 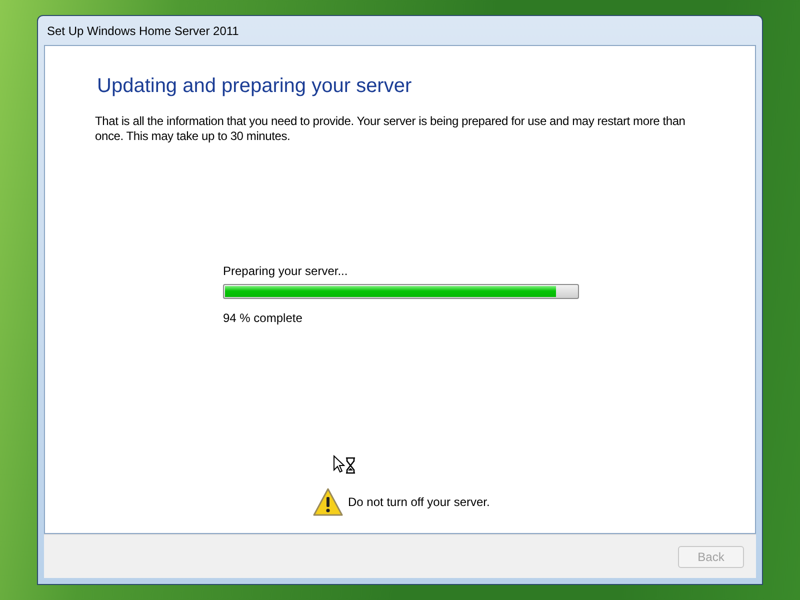 I want to click on warning-text: Do not turn off your server., so click(x=419, y=502).